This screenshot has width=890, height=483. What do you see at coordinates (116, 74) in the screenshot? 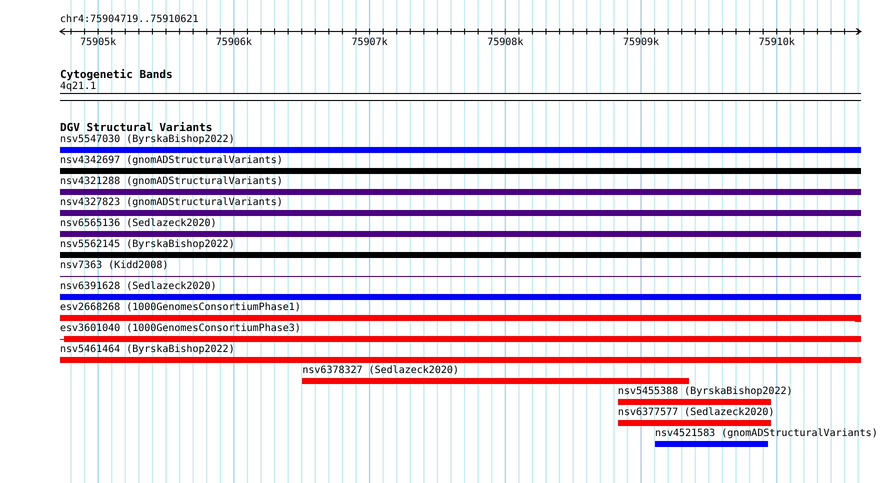
I see `track-title: Cytogenetic Bands` at bounding box center [116, 74].